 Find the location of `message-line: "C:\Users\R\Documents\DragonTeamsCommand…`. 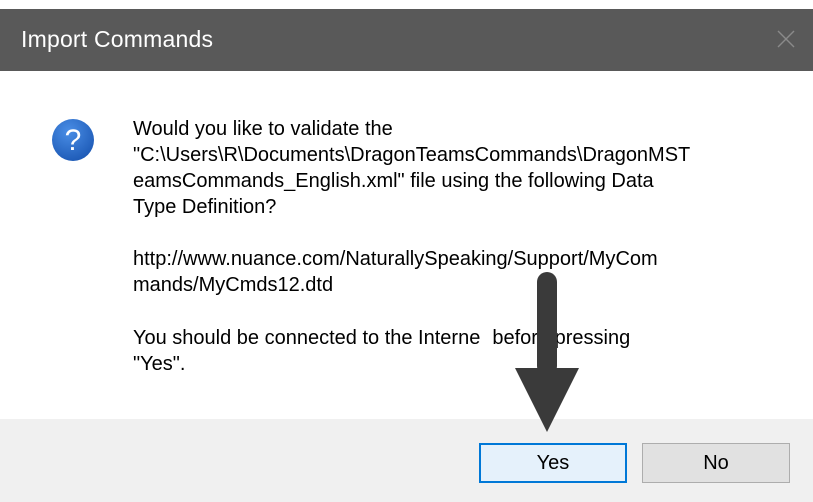

message-line: "C:\Users\R\Documents\DragonTeamsCommand… is located at coordinates (412, 155).